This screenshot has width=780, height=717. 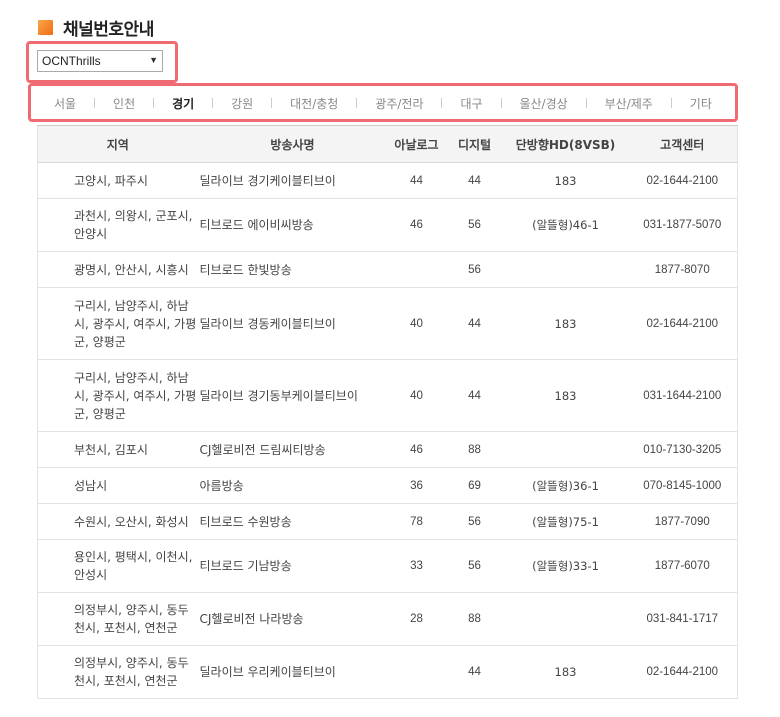 I want to click on cell-region: 부천시, 김포시, so click(x=117, y=449).